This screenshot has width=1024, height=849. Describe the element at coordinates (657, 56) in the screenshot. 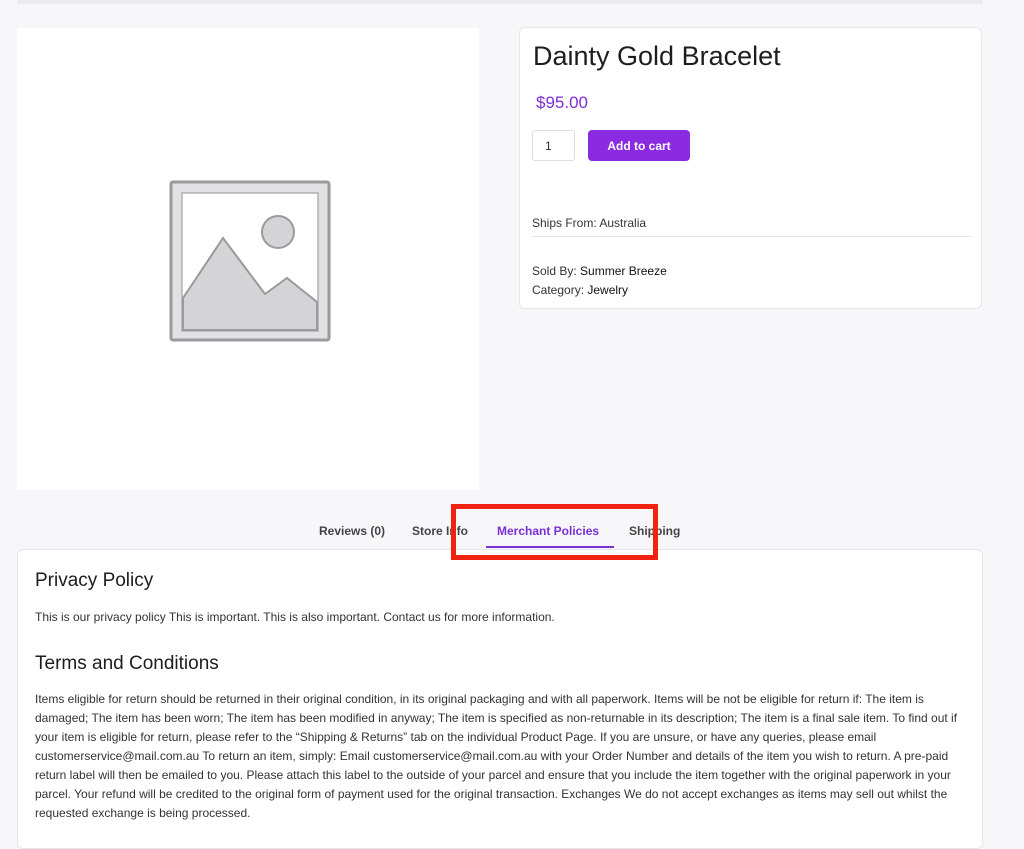

I see `product-title: Dainty Gold Bracelet` at that location.